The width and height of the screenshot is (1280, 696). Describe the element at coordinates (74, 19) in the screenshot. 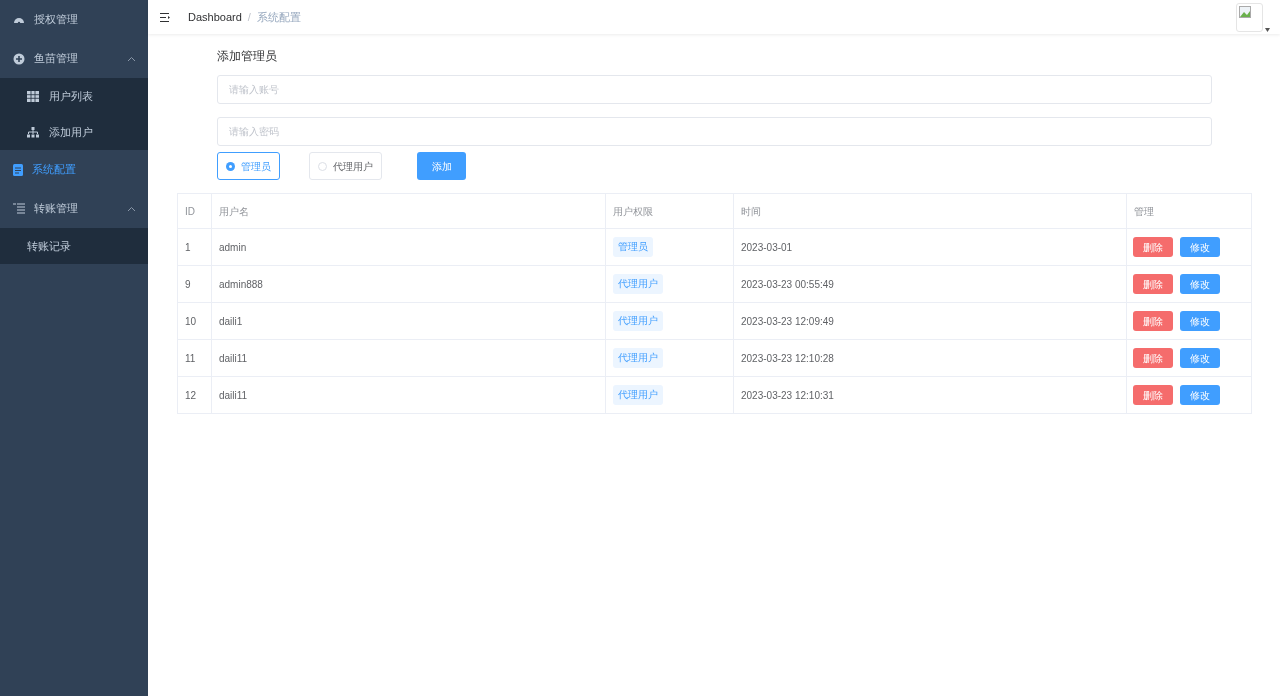

I see `menu-item: 授权管理` at that location.